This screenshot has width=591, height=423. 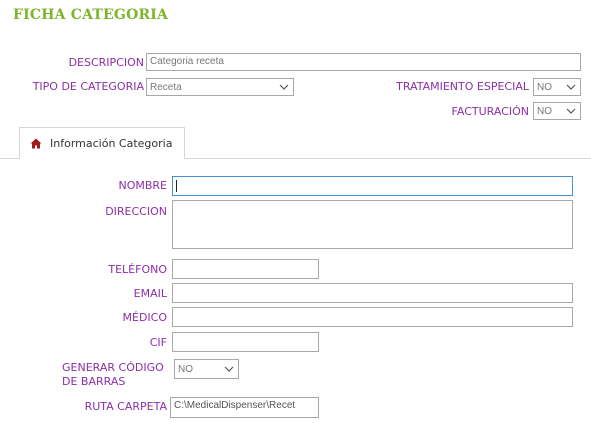 I want to click on generar-codigo-barras-select: NO, so click(x=206, y=369).